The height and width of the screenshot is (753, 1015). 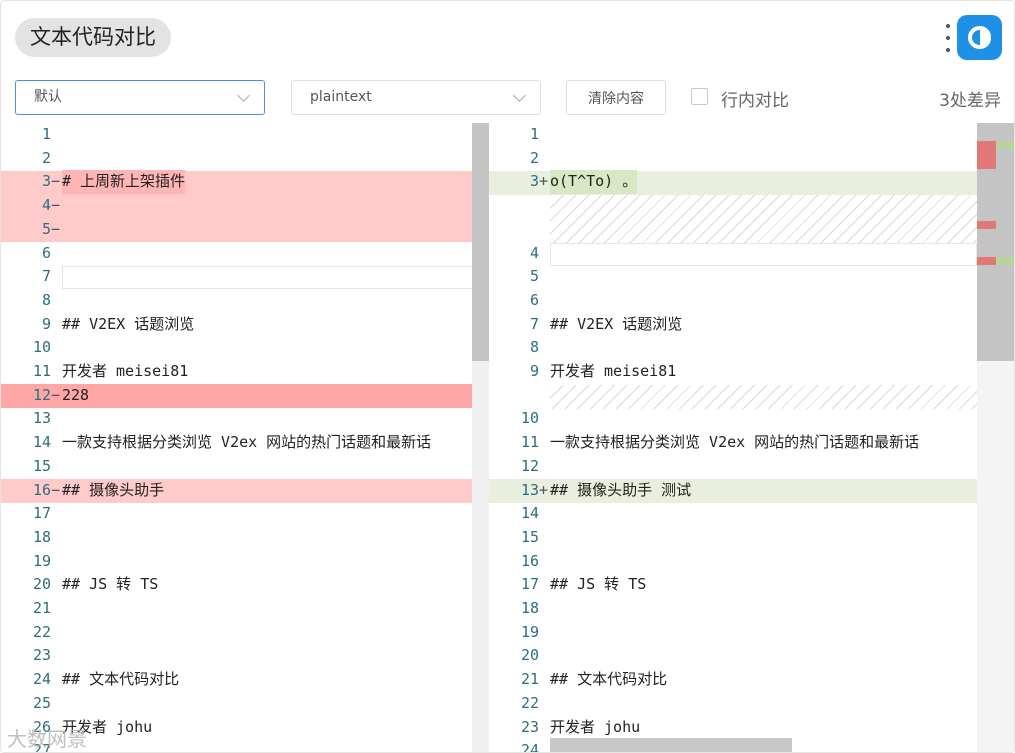 What do you see at coordinates (245, 419) in the screenshot?
I see `code-line: 13` at bounding box center [245, 419].